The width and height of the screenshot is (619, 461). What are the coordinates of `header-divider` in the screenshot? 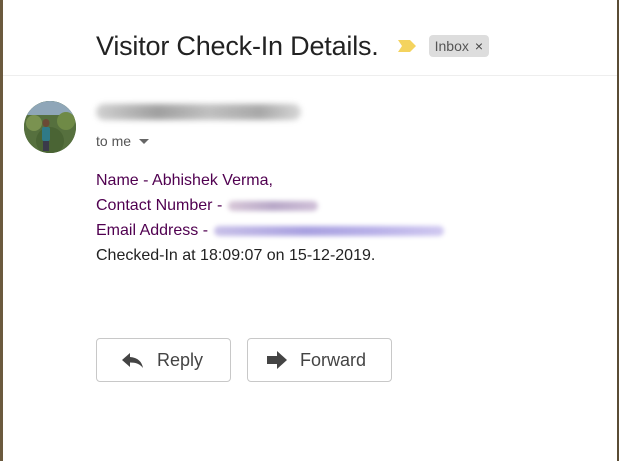 It's located at (310, 75).